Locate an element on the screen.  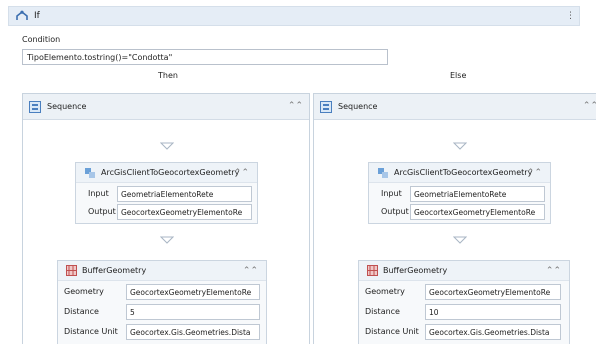
if-branch-icon is located at coordinates (22, 15).